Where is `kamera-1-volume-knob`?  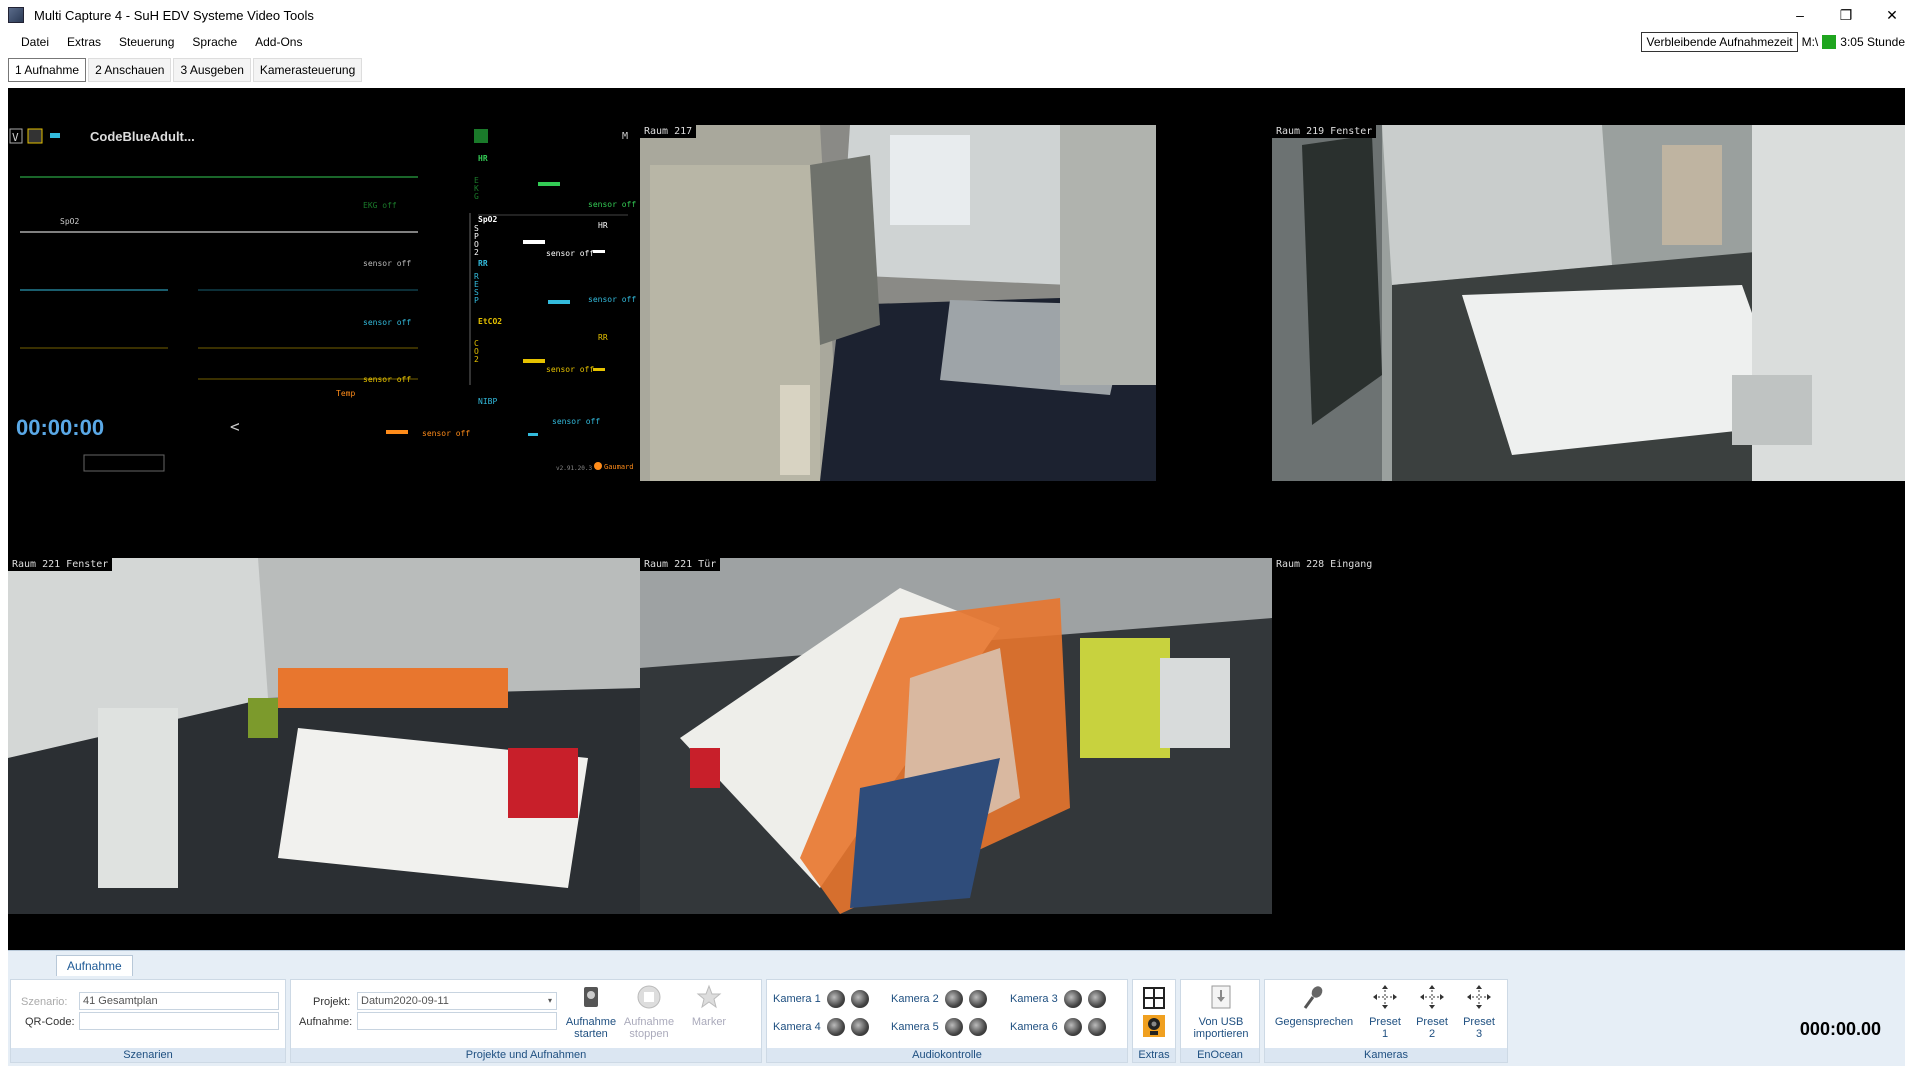 kamera-1-volume-knob is located at coordinates (835, 999).